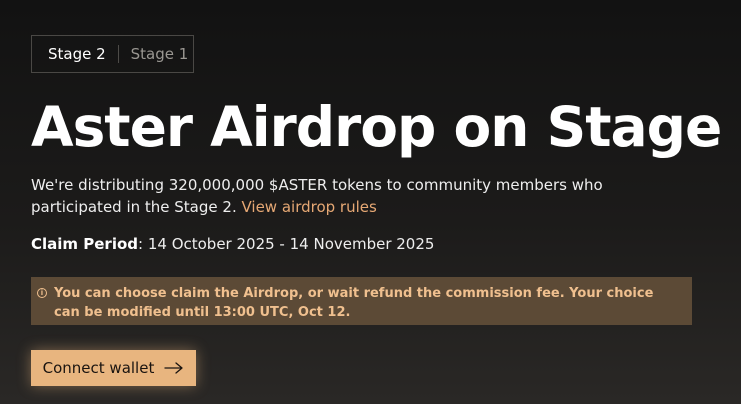 This screenshot has width=741, height=404. What do you see at coordinates (112, 54) in the screenshot?
I see `stage-tabs: Stage 2 Stage 1` at bounding box center [112, 54].